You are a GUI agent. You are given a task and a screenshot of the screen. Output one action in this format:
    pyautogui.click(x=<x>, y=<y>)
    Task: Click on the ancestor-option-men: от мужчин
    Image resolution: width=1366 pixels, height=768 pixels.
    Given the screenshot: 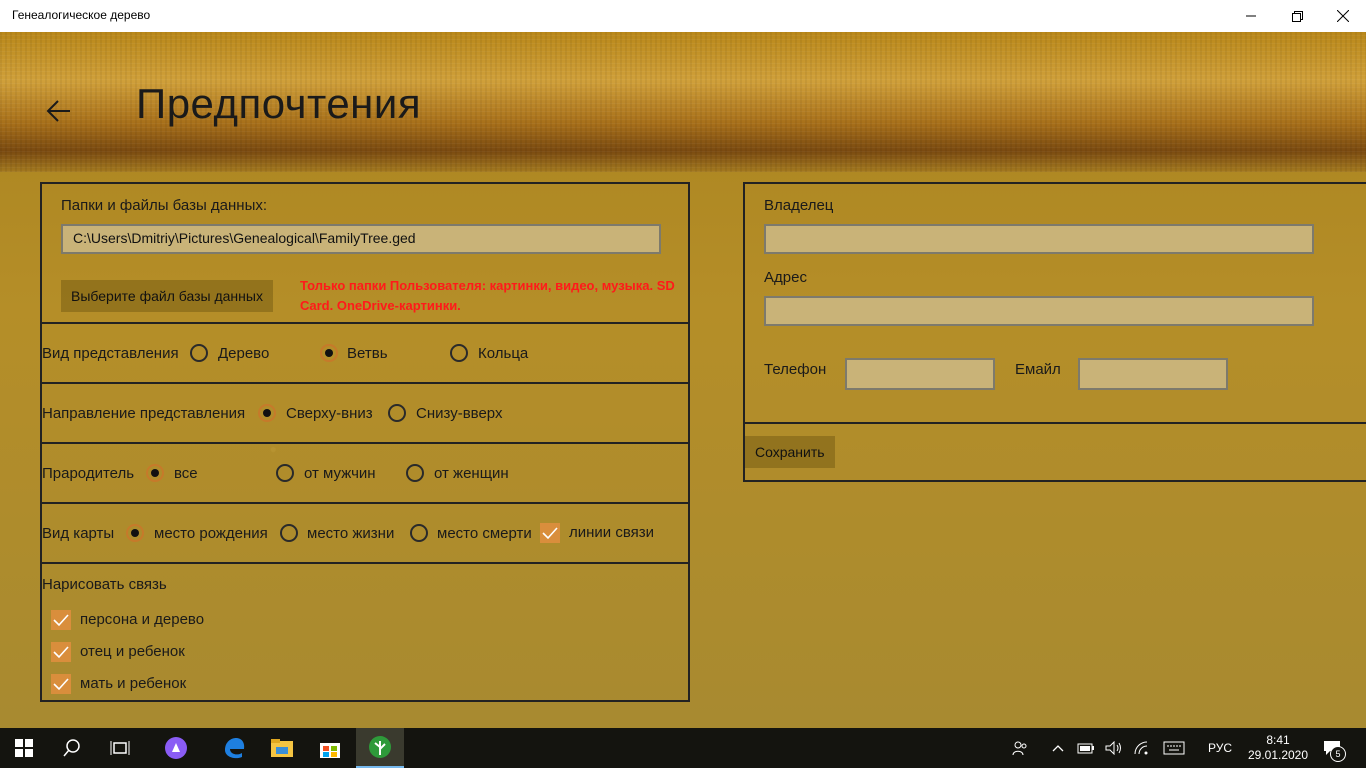 What is the action you would take?
    pyautogui.click(x=340, y=473)
    